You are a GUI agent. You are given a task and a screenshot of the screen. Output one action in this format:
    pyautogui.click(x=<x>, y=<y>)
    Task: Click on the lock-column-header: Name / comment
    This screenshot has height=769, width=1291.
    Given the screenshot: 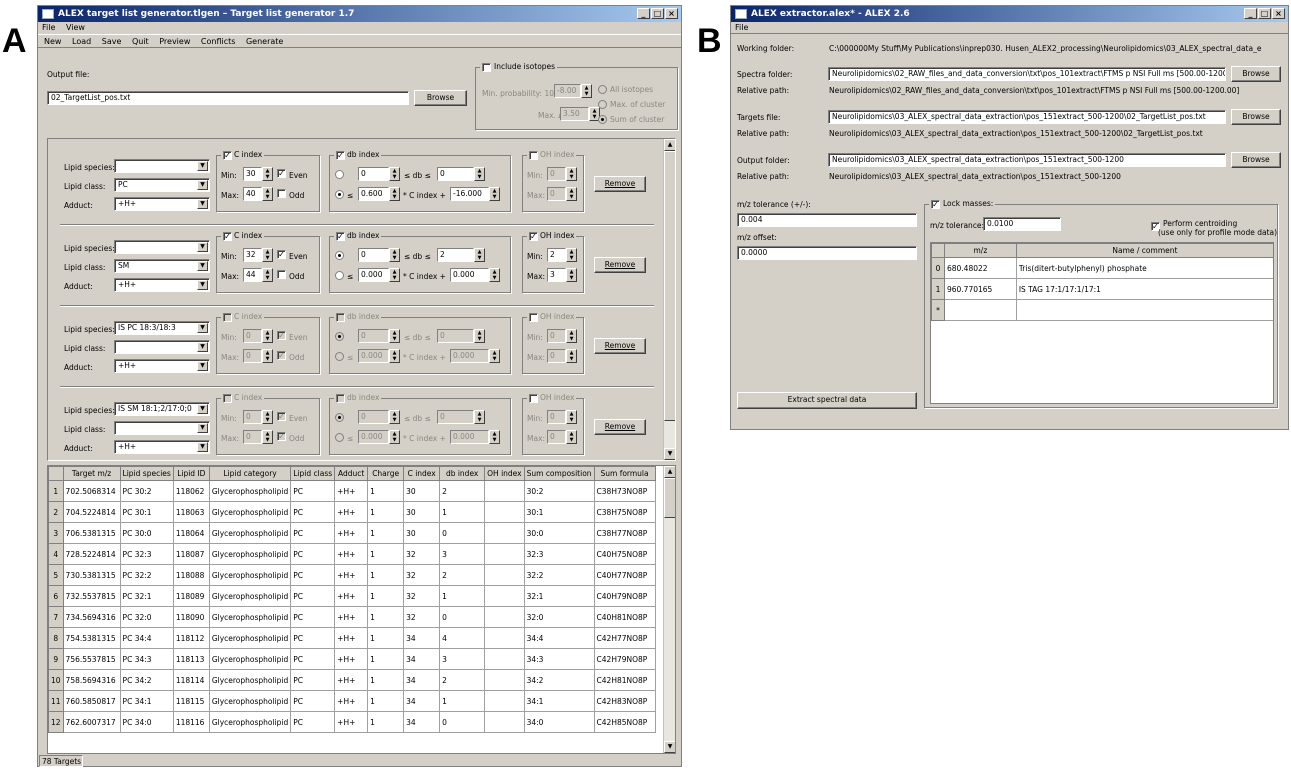 What is the action you would take?
    pyautogui.click(x=1144, y=250)
    